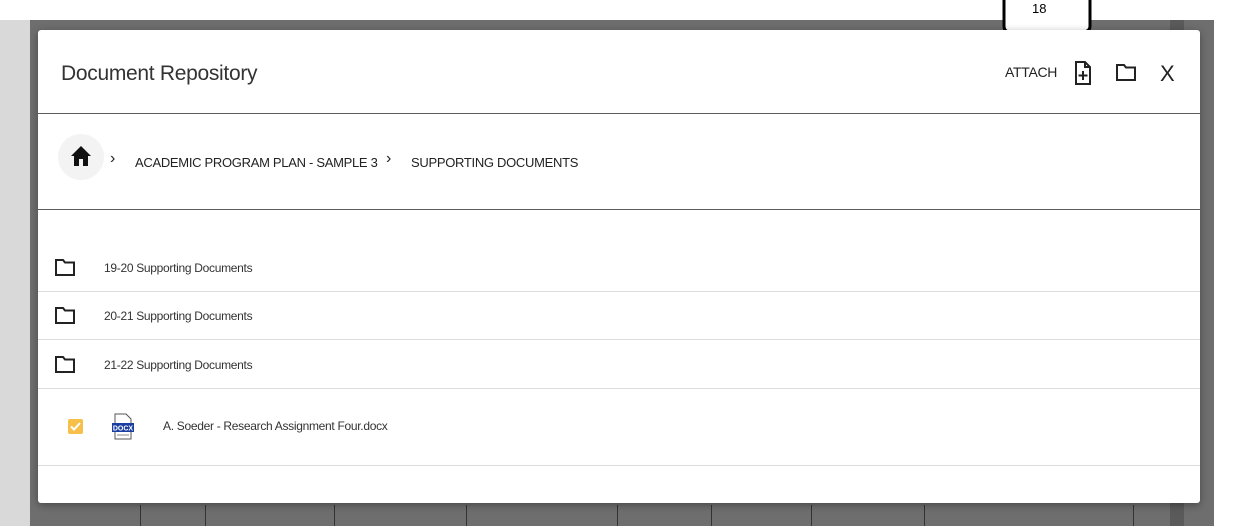 The image size is (1254, 526). I want to click on home-icon, so click(81, 156).